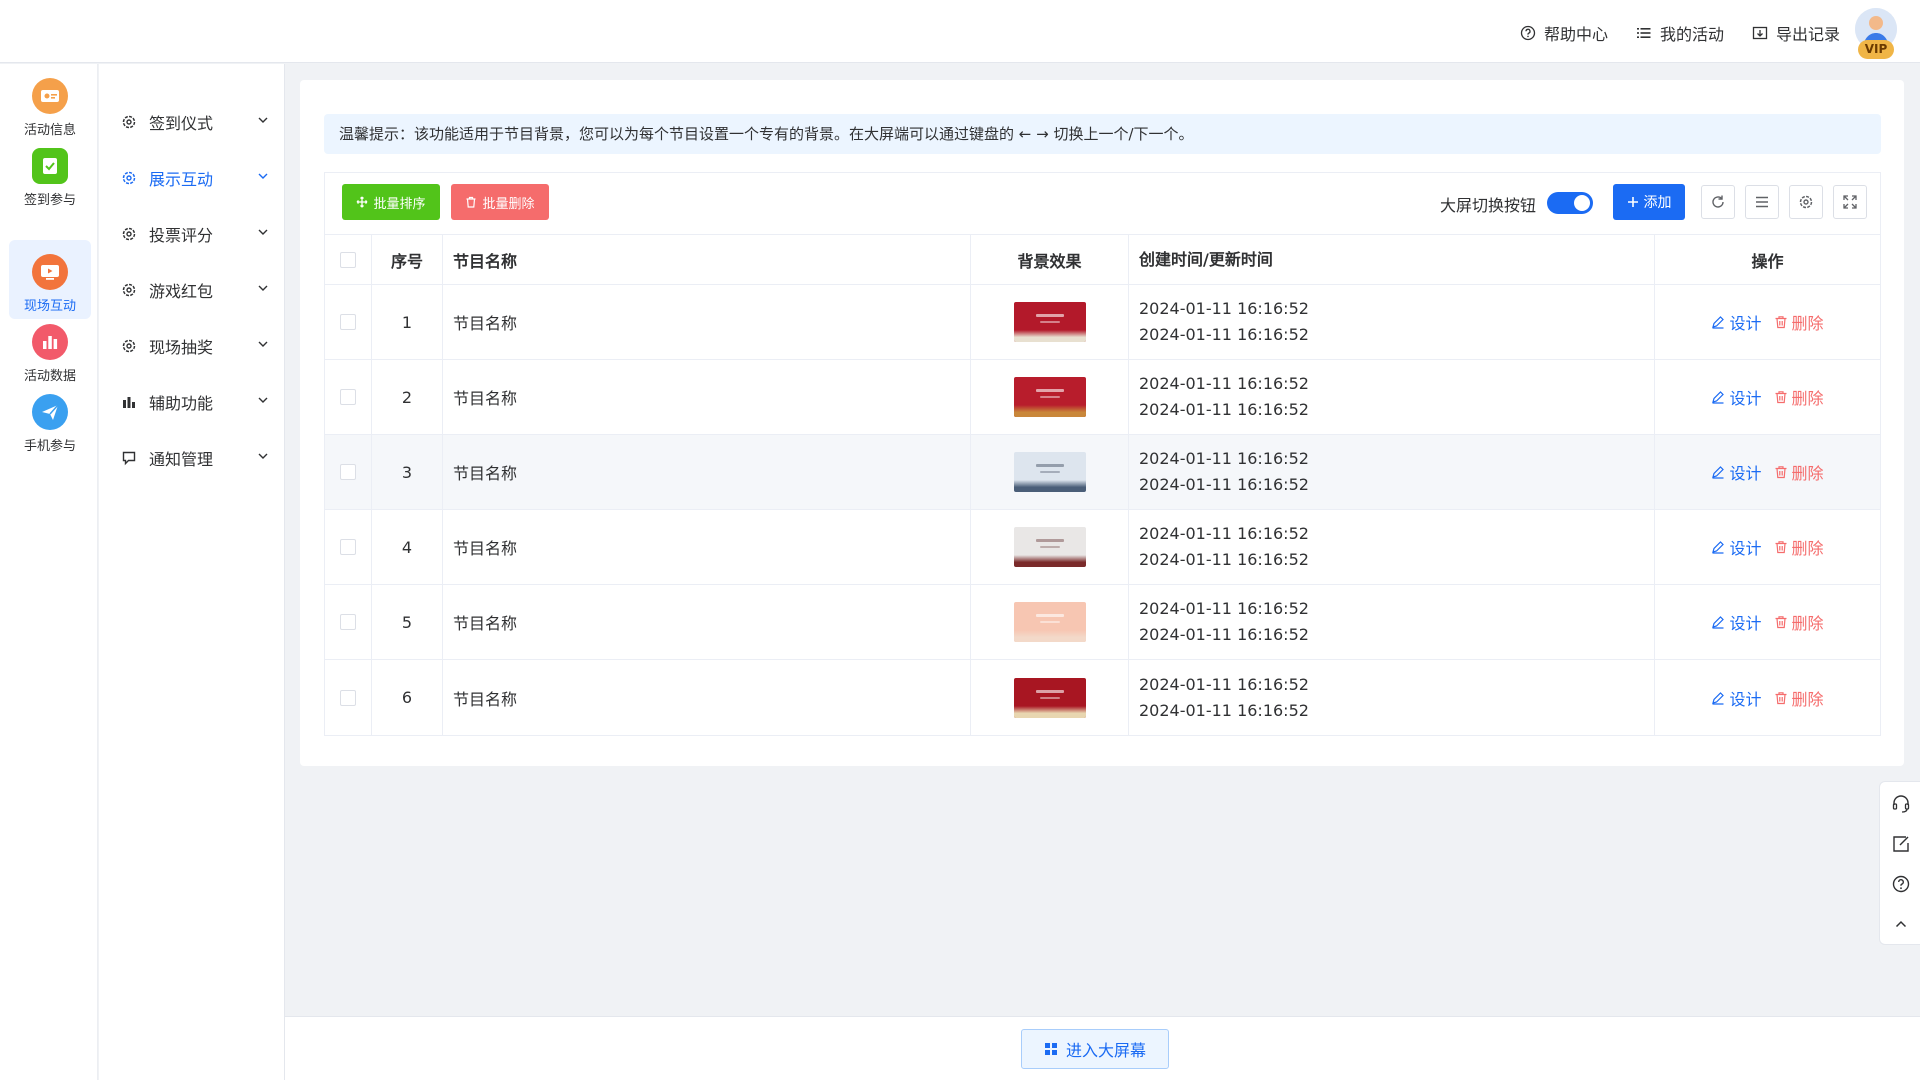 This screenshot has width=1920, height=1080. I want to click on export-records-label: 导出记录, so click(1807, 34).